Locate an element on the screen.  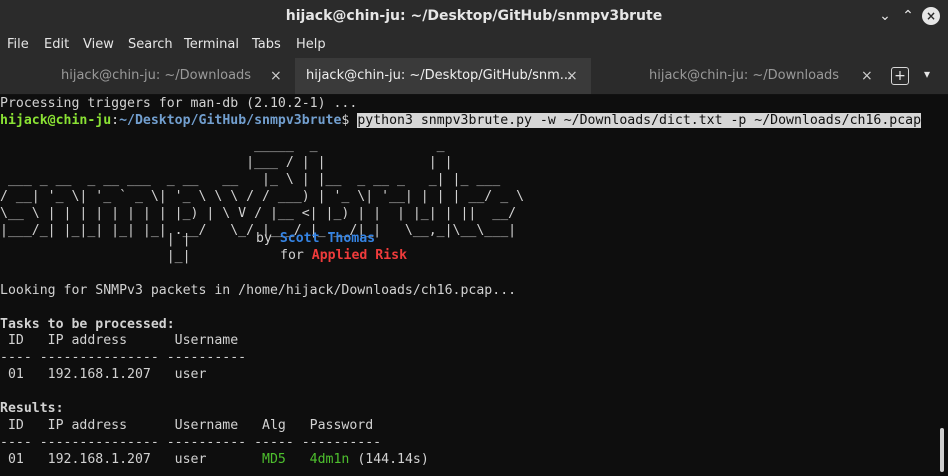
minimize-icon: ⌄ is located at coordinates (885, 16).